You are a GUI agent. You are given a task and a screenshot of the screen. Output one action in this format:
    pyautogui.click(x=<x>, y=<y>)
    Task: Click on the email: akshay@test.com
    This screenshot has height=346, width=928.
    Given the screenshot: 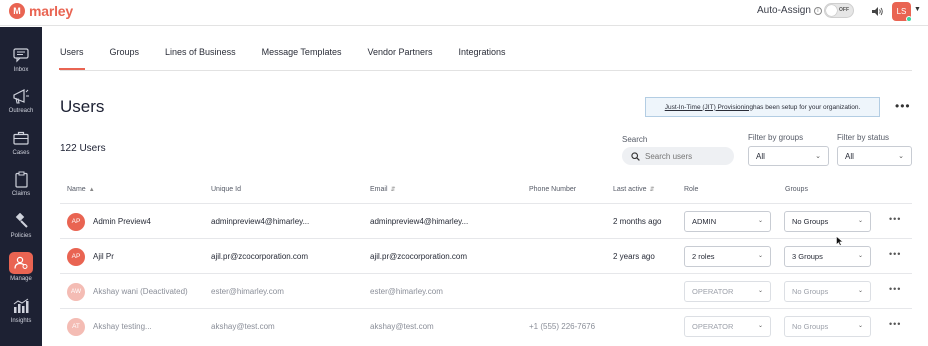 What is the action you would take?
    pyautogui.click(x=402, y=326)
    